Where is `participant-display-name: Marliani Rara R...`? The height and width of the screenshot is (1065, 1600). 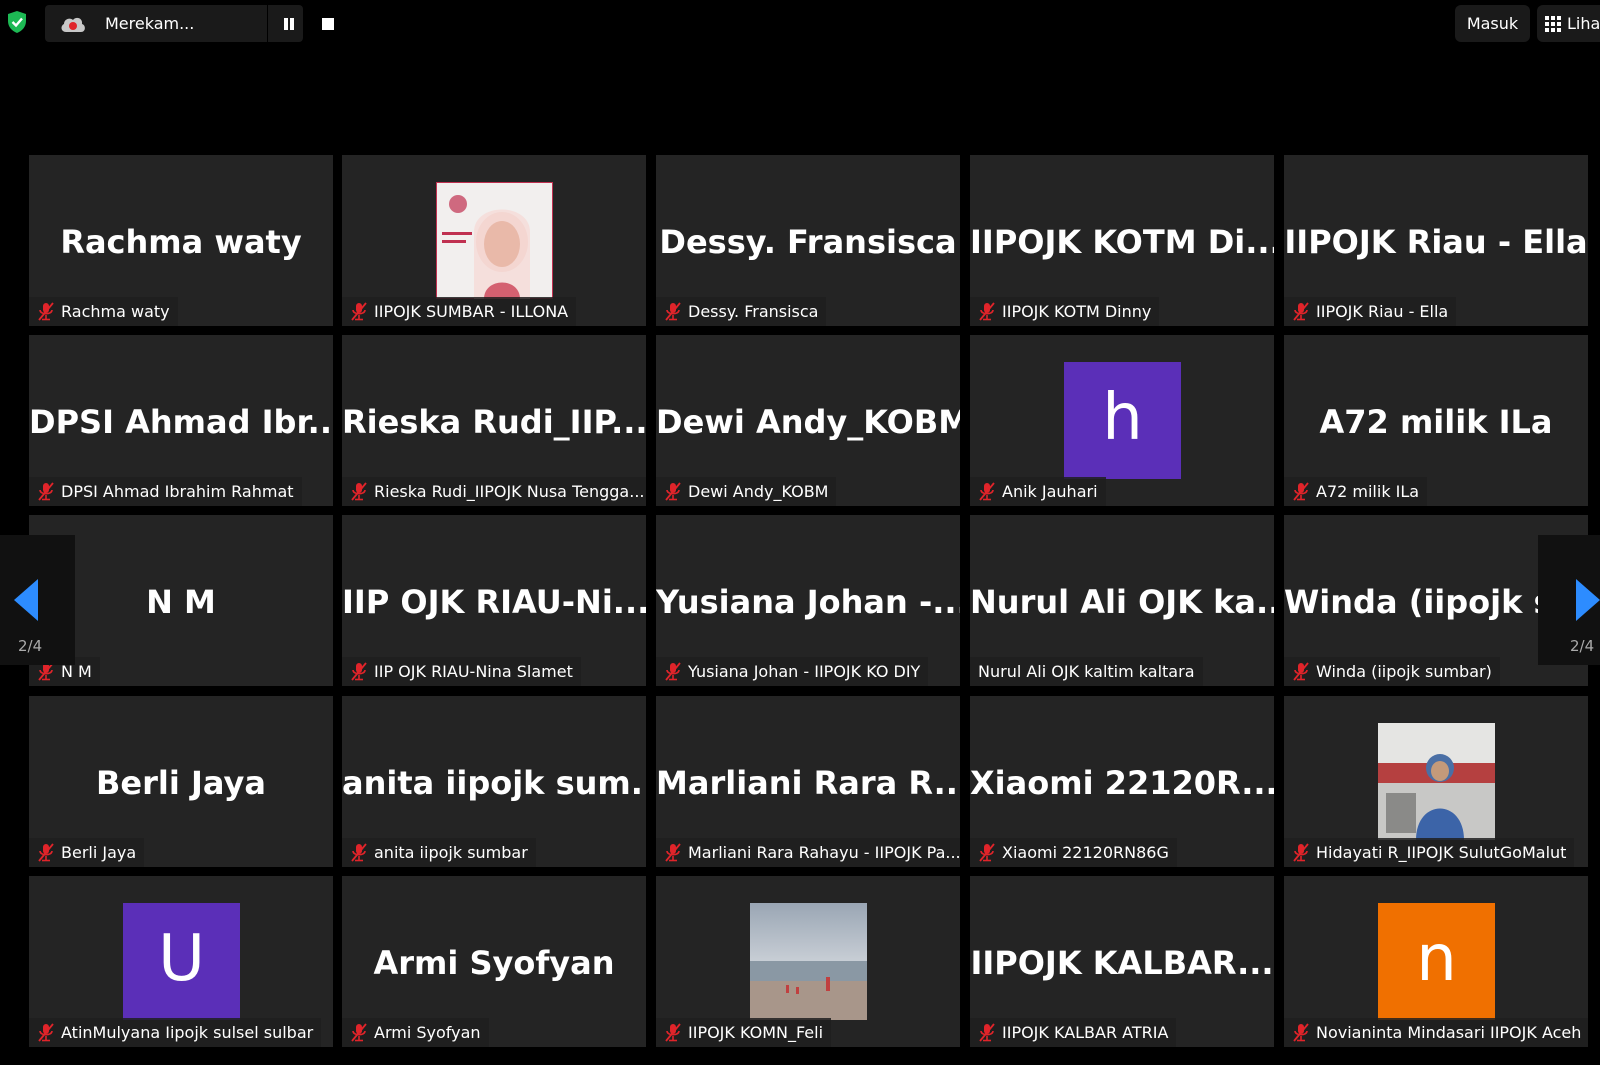 participant-display-name: Marliani Rara R... is located at coordinates (808, 783).